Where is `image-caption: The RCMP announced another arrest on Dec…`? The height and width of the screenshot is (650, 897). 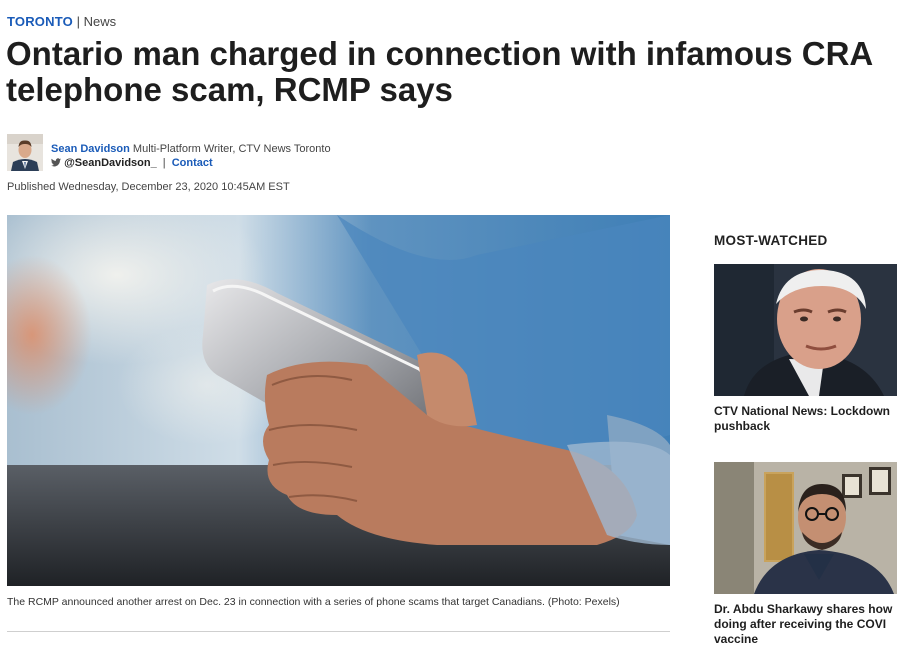 image-caption: The RCMP announced another arrest on Dec… is located at coordinates (313, 602).